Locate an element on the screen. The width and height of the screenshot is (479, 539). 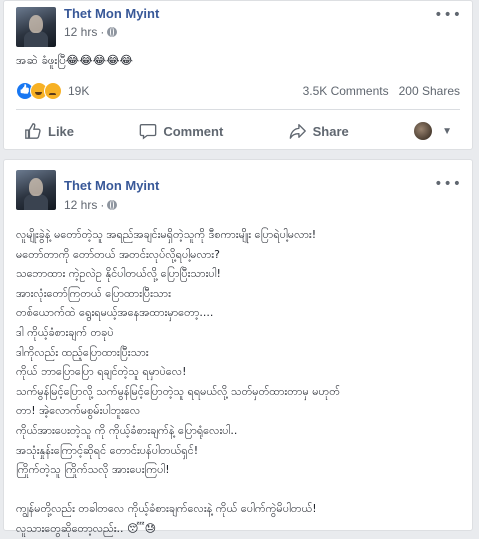
comment-label: Comment is located at coordinates (193, 131).